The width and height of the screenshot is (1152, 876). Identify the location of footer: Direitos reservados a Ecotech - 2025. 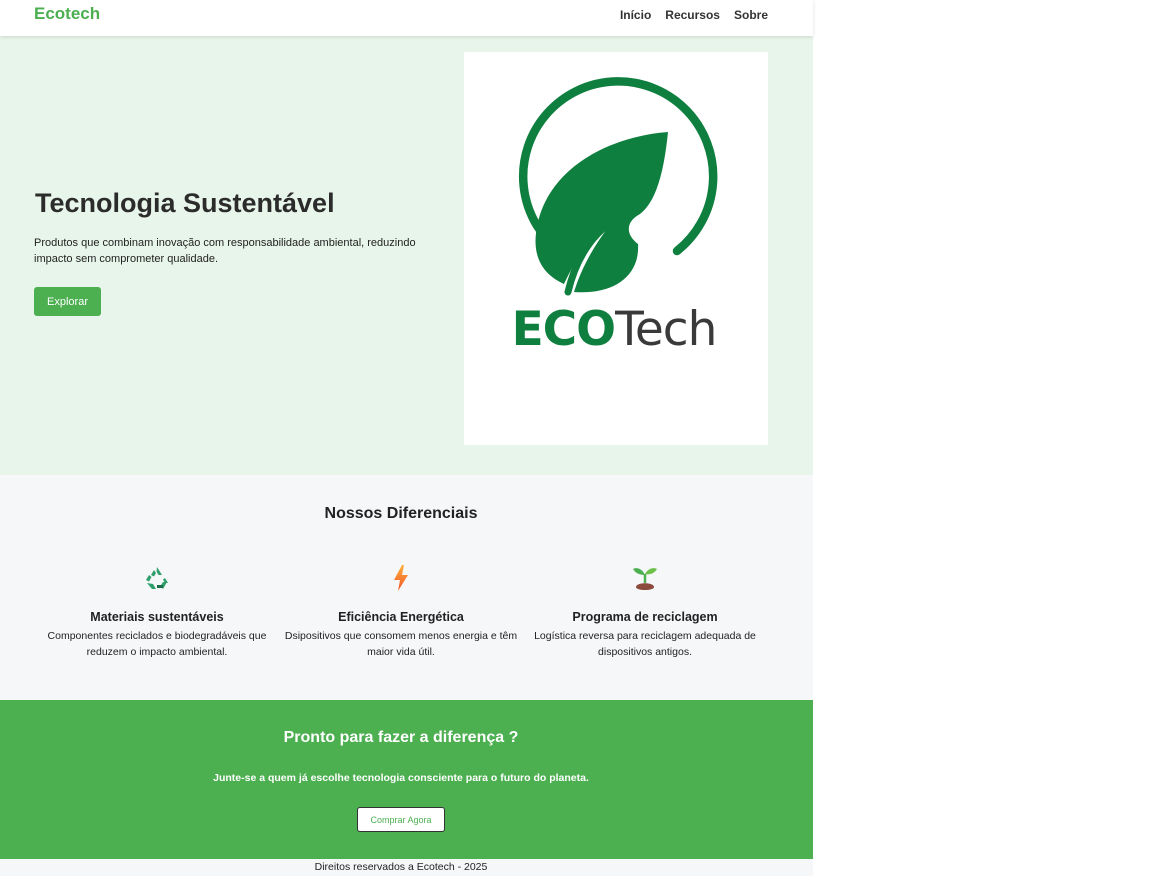
(406, 867).